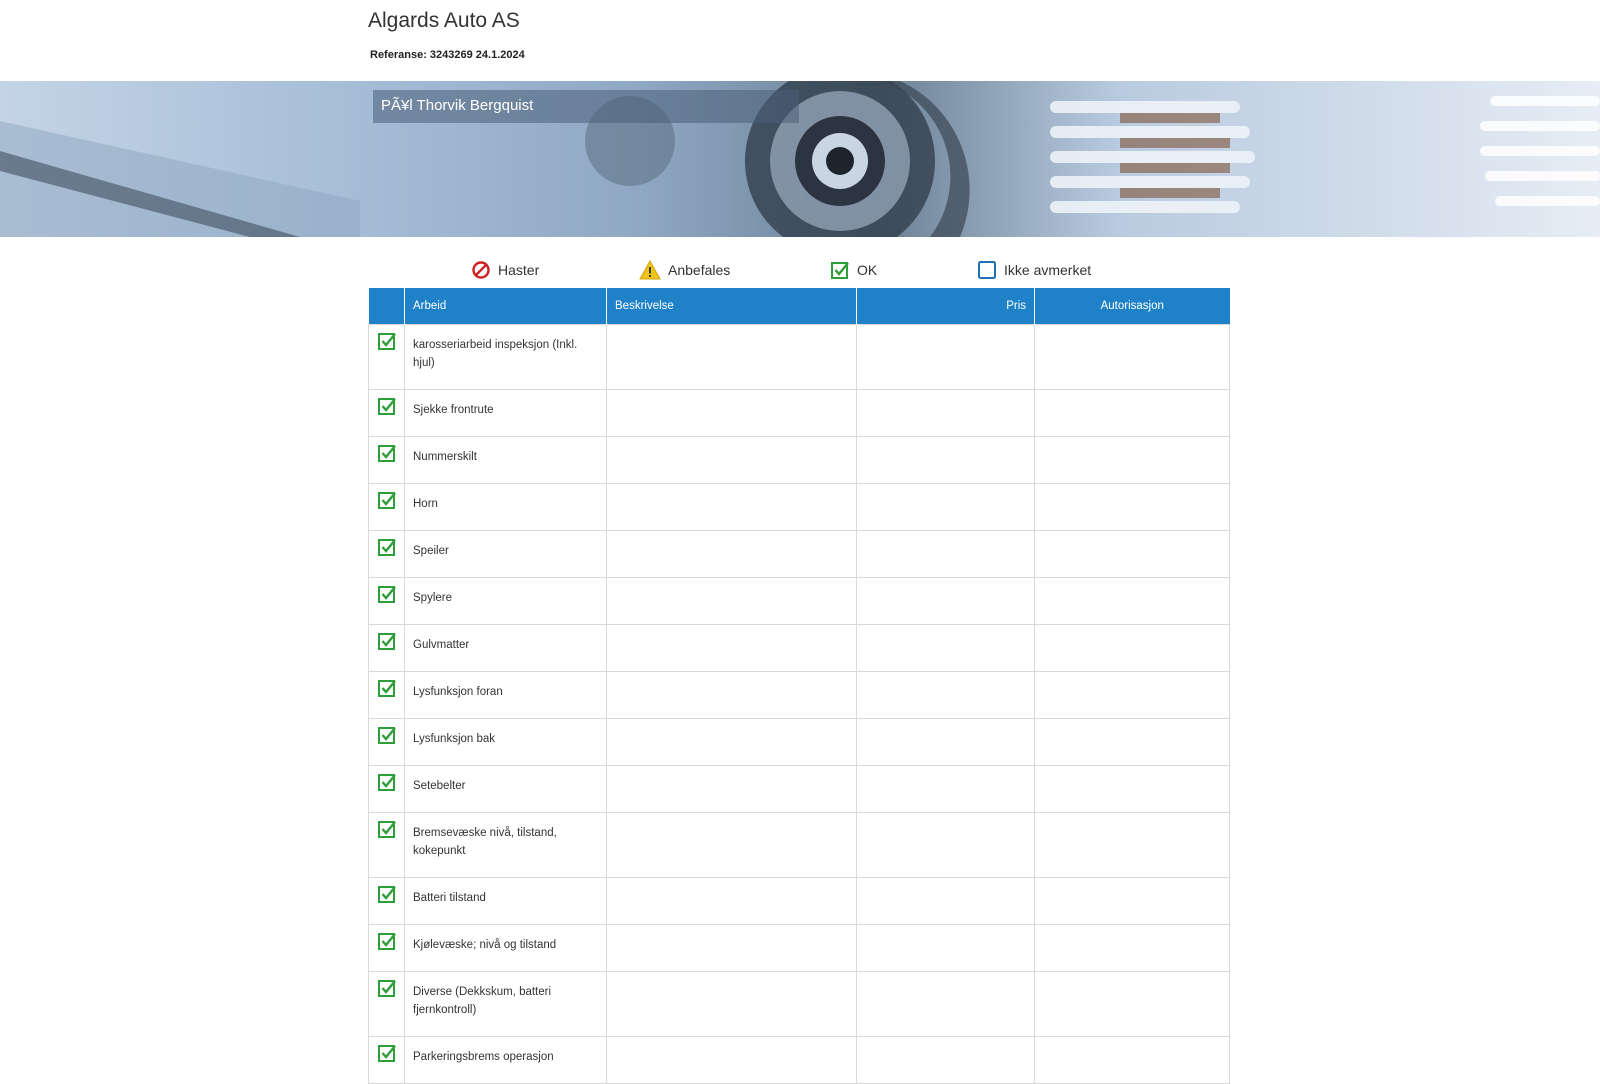 Image resolution: width=1600 pixels, height=1084 pixels. I want to click on table-row: Gulvmatter, so click(799, 648).